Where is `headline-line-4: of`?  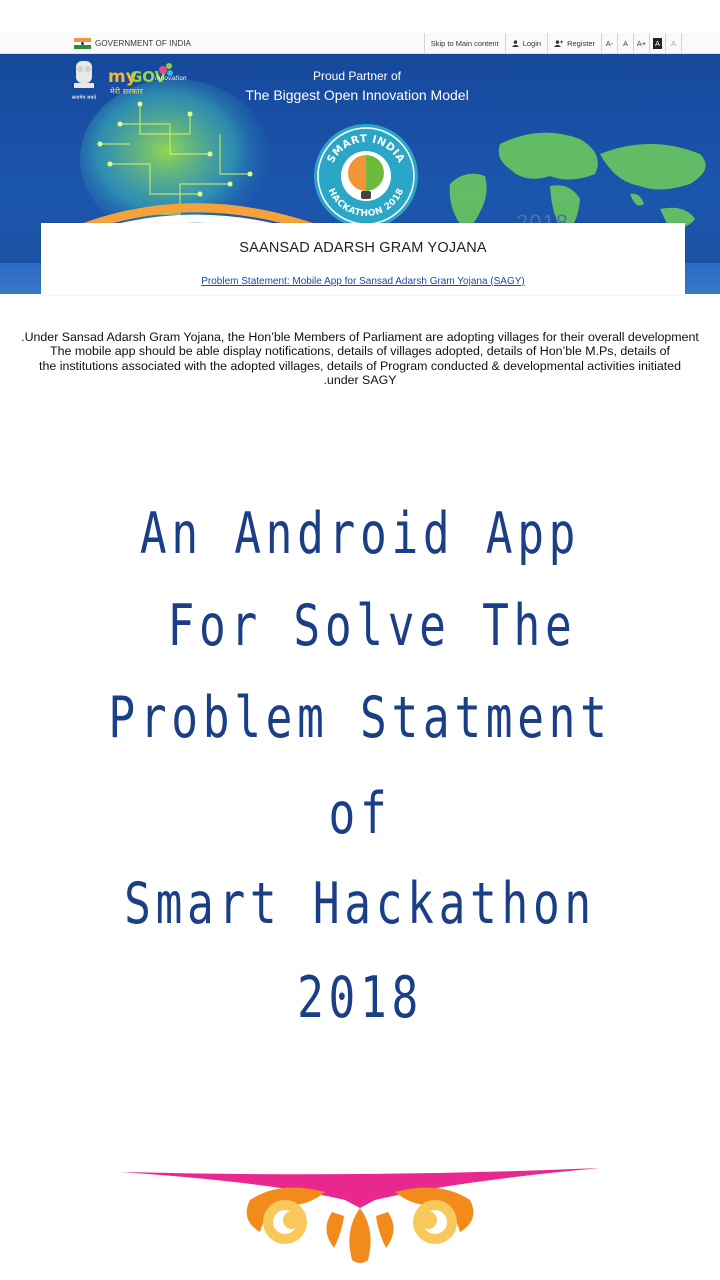 headline-line-4: of is located at coordinates (360, 814).